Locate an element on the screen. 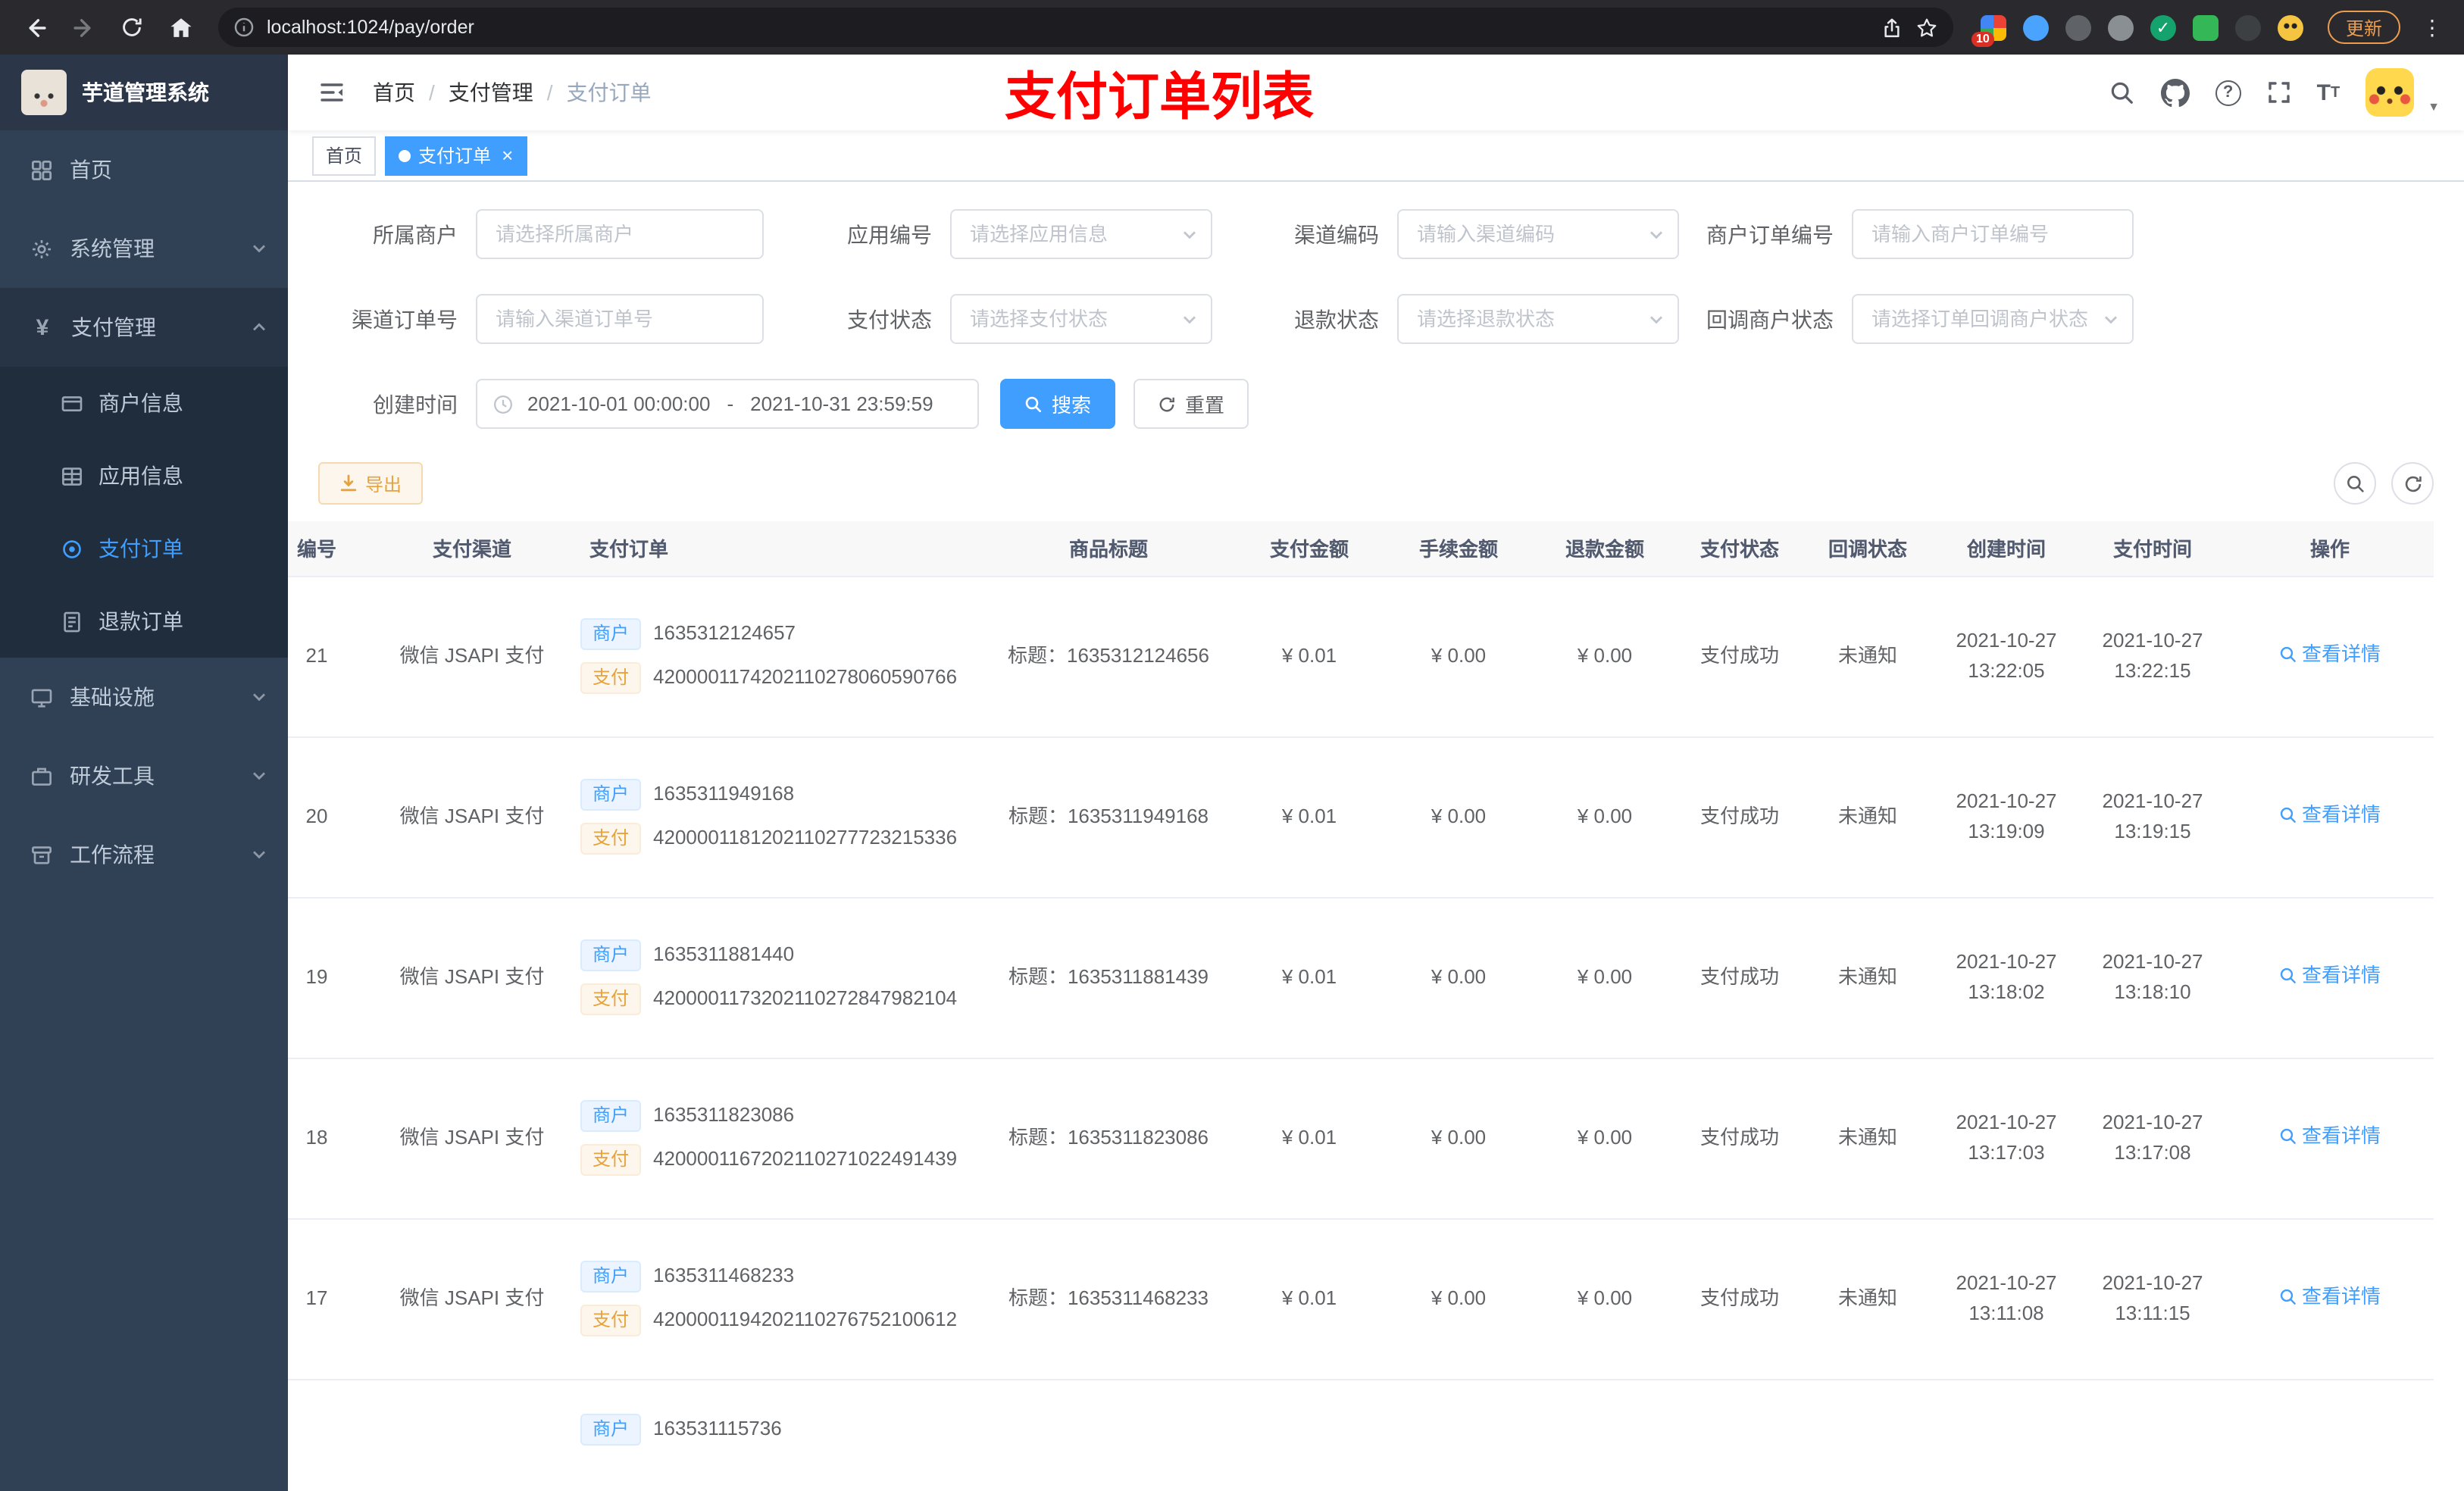  tab-home: 首页 is located at coordinates (344, 155).